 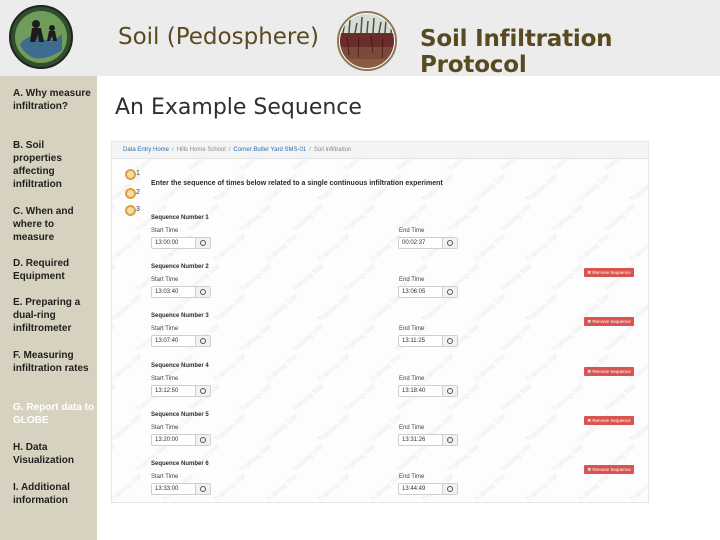 What do you see at coordinates (516, 52) in the screenshot?
I see `protocol-title: Soil Infiltration Protocol` at bounding box center [516, 52].